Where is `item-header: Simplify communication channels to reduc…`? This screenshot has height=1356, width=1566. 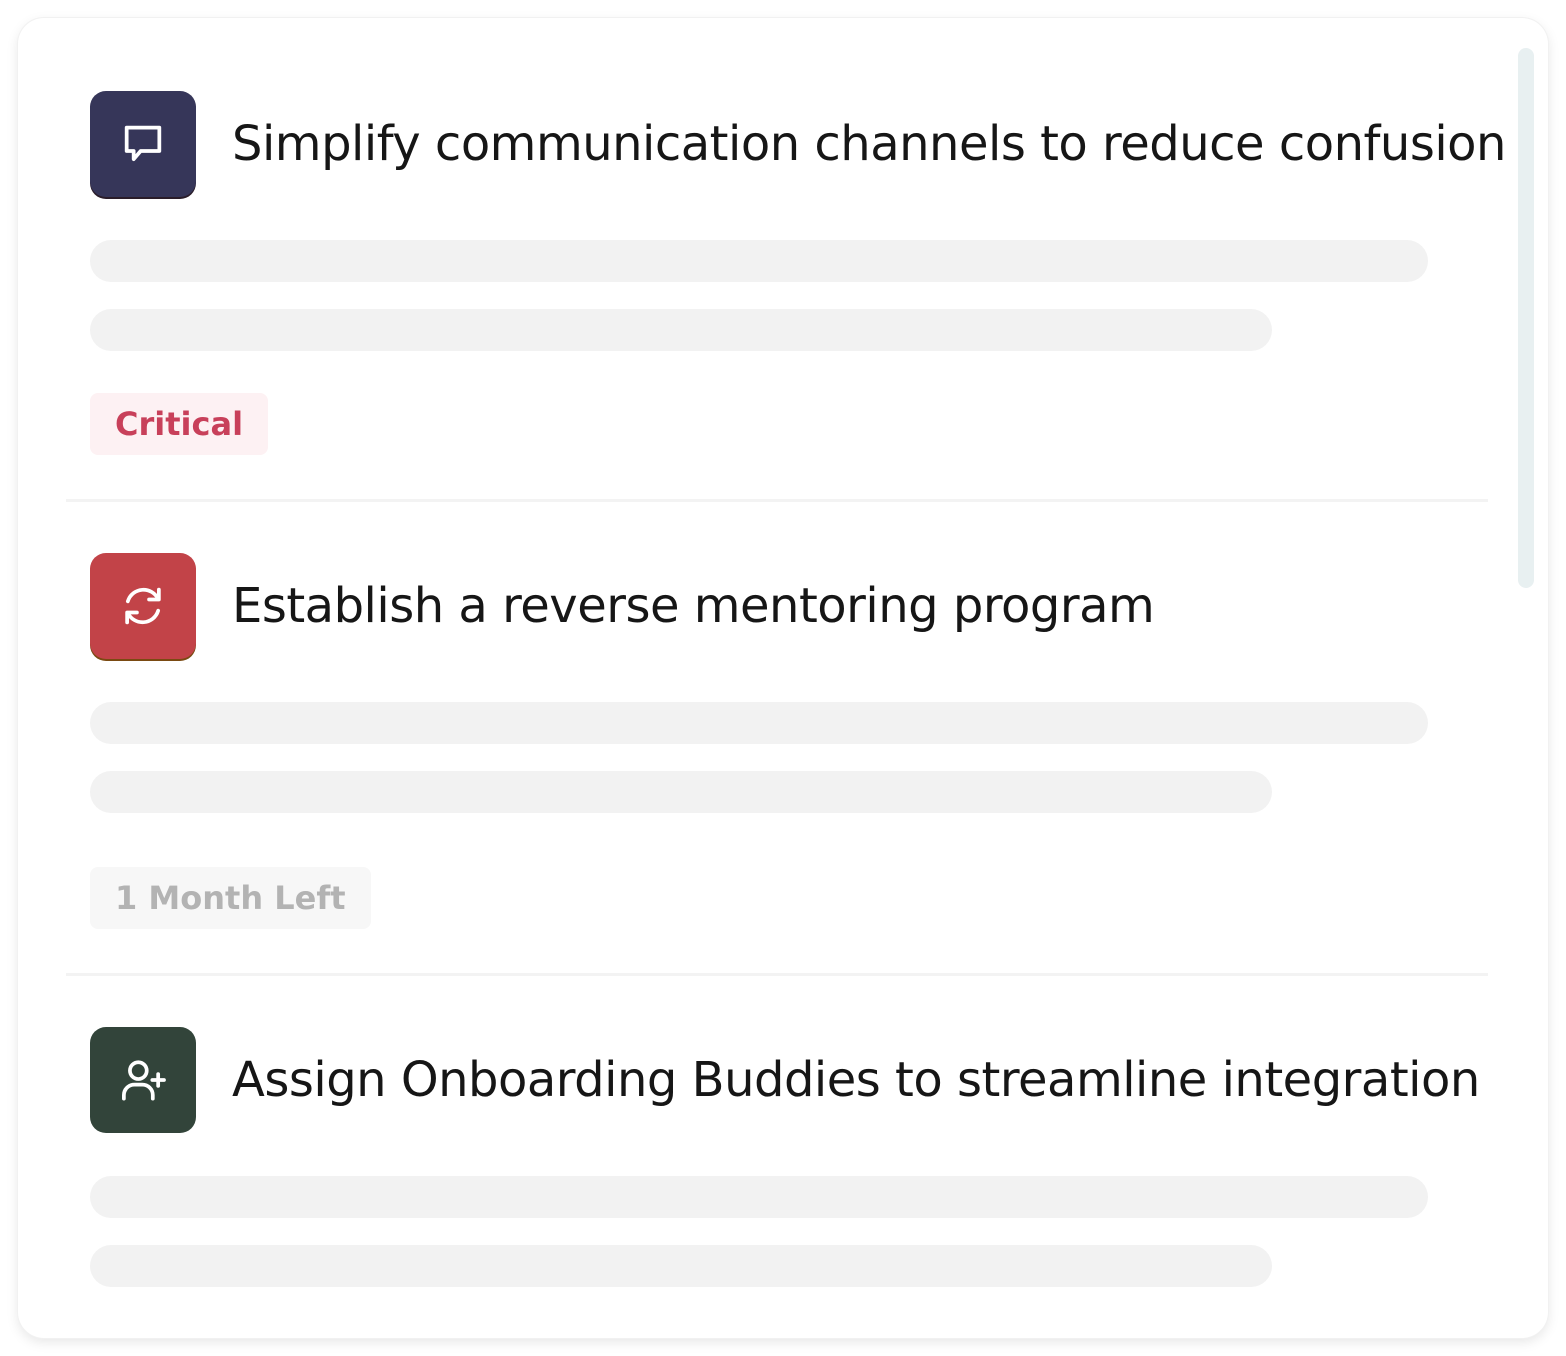 item-header: Simplify communication channels to reduc… is located at coordinates (798, 144).